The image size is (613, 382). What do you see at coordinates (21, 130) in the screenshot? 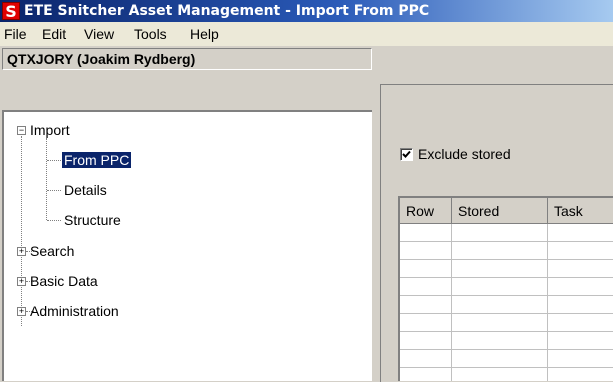
I see `collapse-icon: −` at bounding box center [21, 130].